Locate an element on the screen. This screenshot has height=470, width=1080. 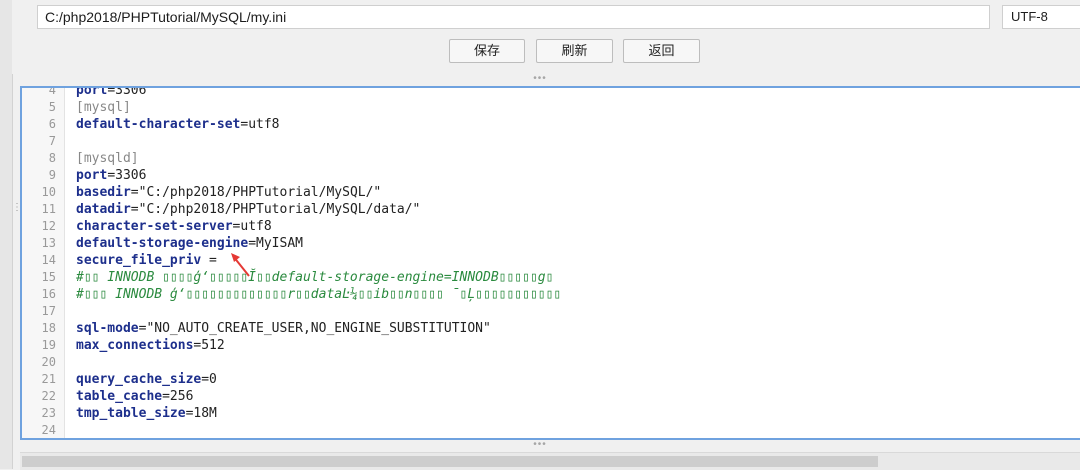
vertical-splitter-grip-icon: ⋮ is located at coordinates (17, 214).